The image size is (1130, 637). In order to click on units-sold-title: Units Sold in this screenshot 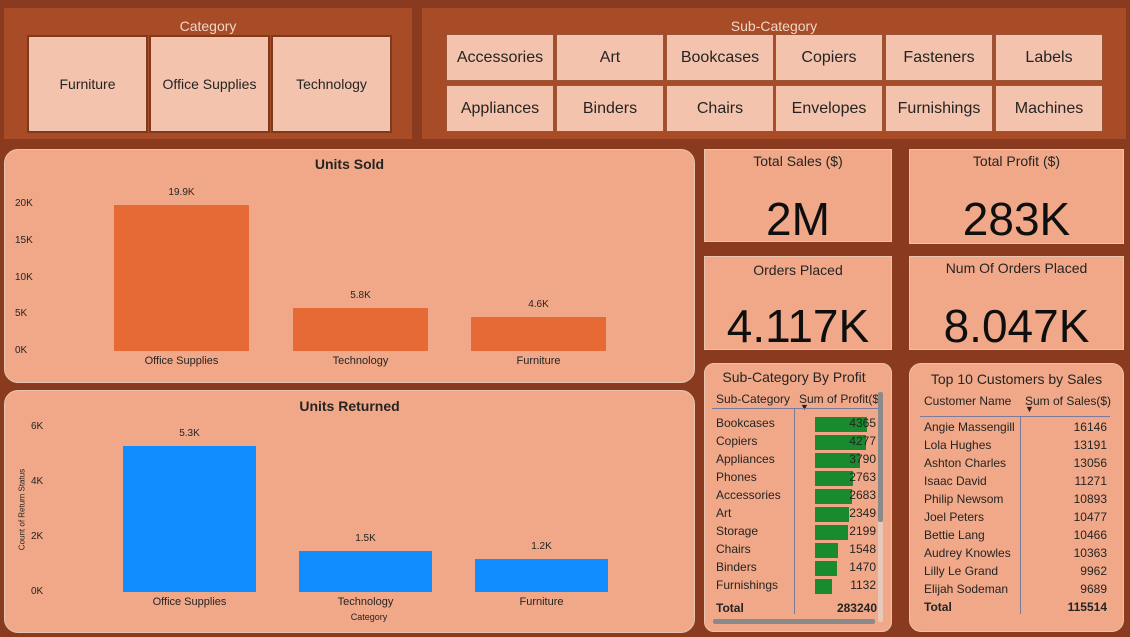, I will do `click(349, 164)`.